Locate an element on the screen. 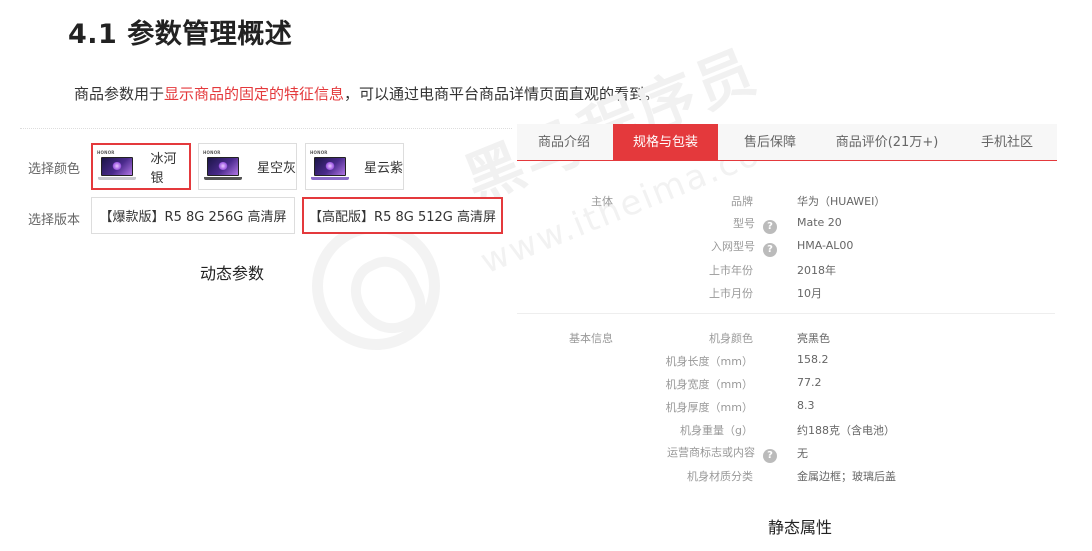 The height and width of the screenshot is (551, 1092). spec-name-text: 机身重量（g） is located at coordinates (716, 430).